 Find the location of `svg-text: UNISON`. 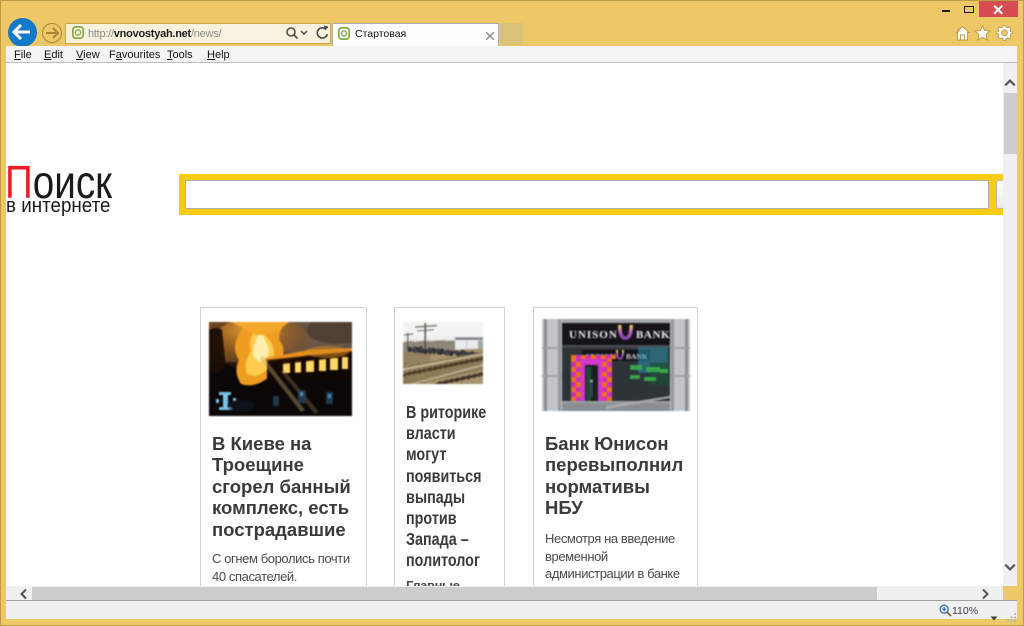

svg-text: UNISON is located at coordinates (593, 335).